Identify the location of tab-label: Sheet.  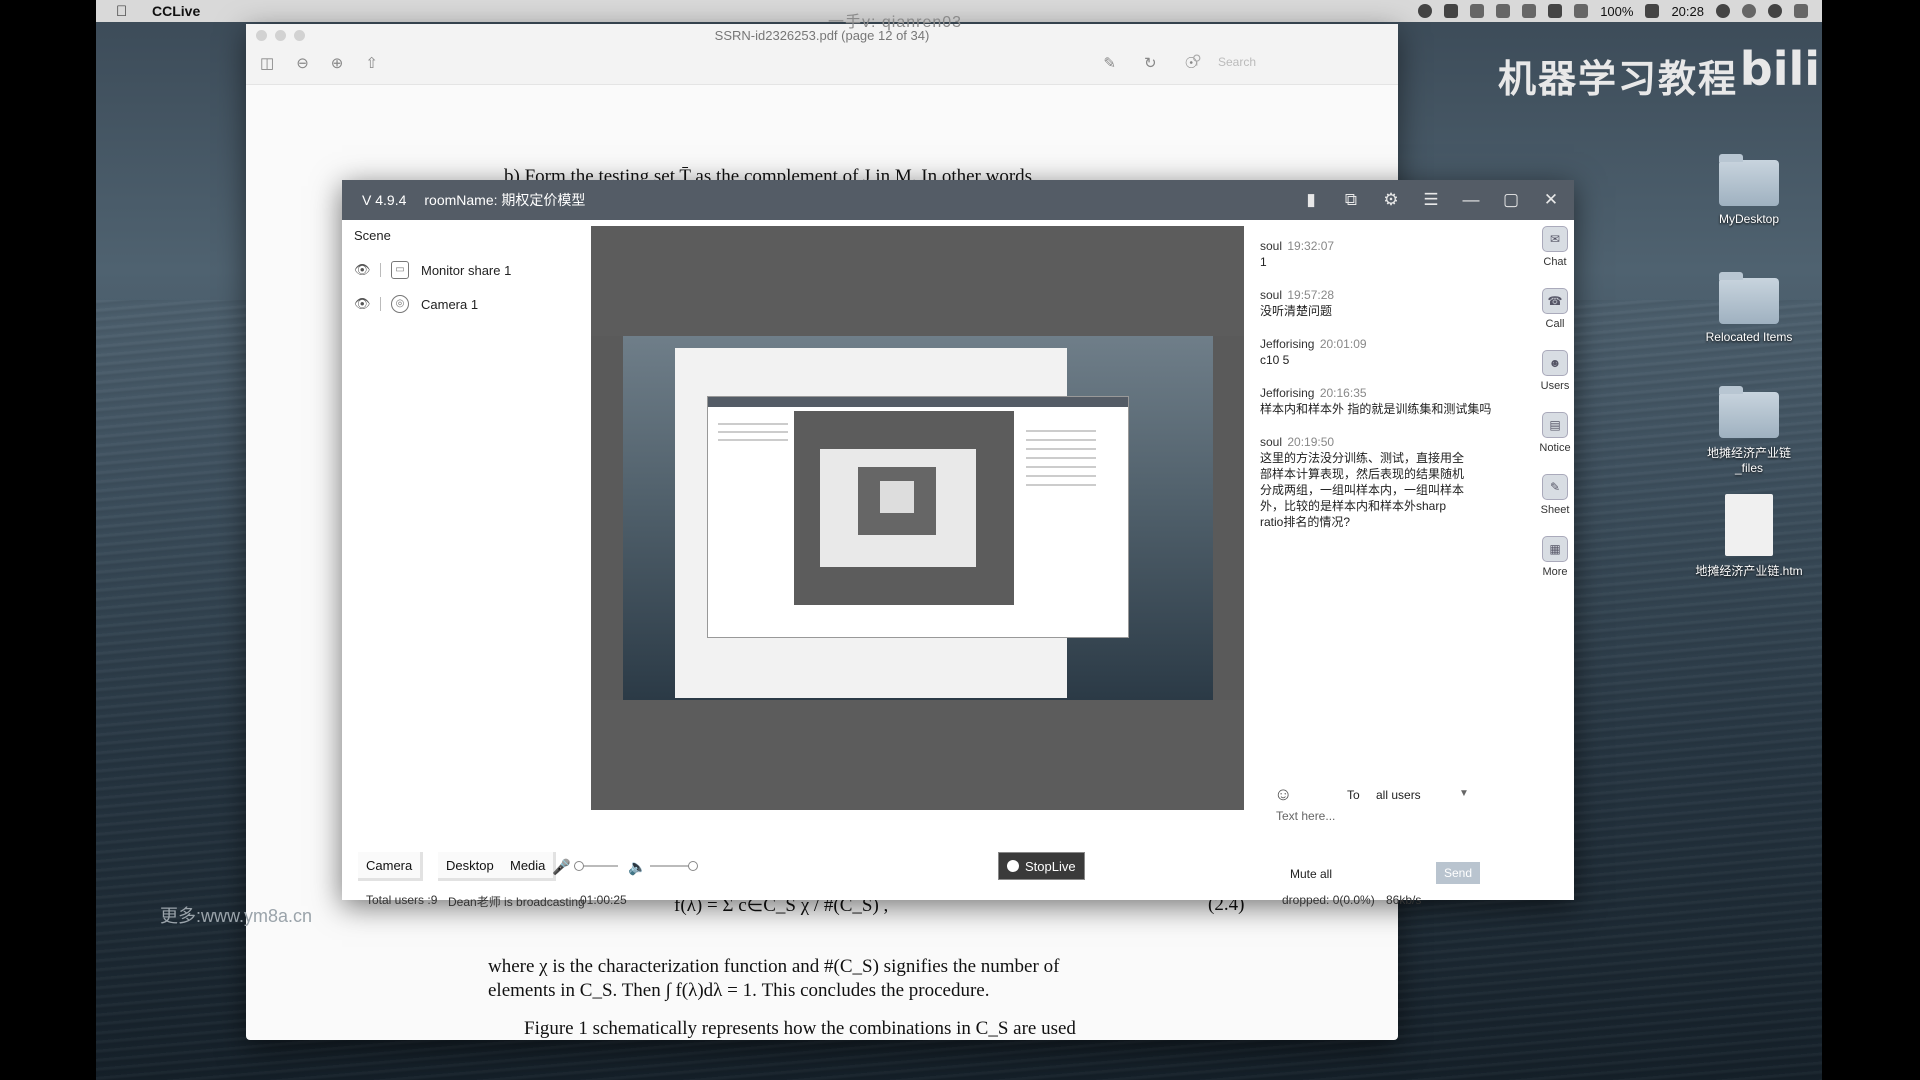
(1555, 510).